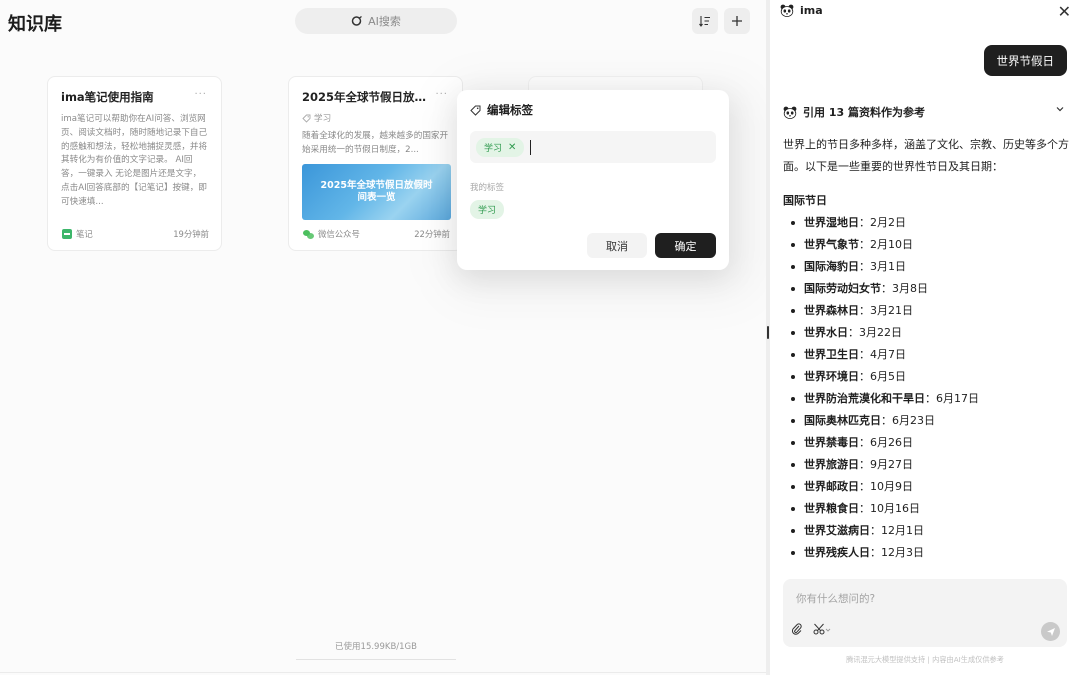  What do you see at coordinates (891, 244) in the screenshot?
I see `holiday-date: 2月10日` at bounding box center [891, 244].